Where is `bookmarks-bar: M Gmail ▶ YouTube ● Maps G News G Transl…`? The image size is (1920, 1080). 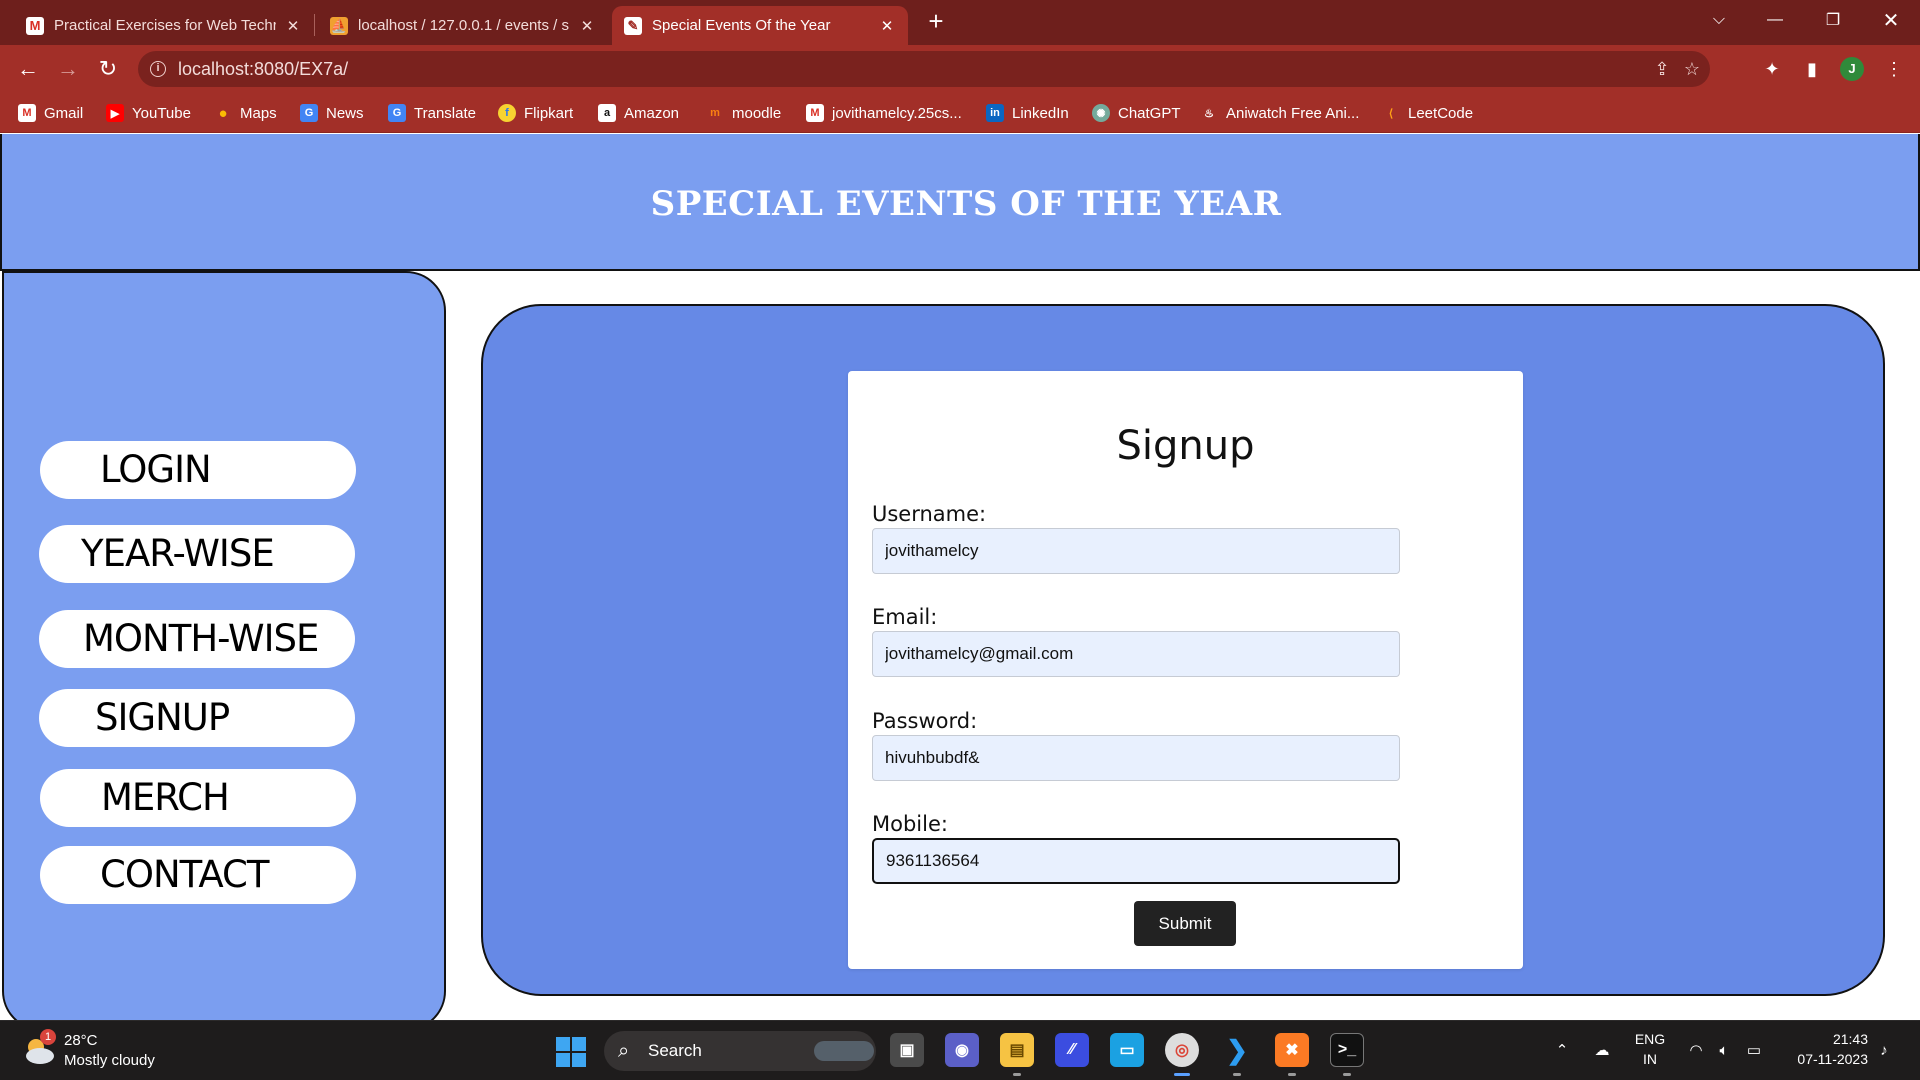
bookmarks-bar: M Gmail ▶ YouTube ● Maps G News G Transl… is located at coordinates (960, 113).